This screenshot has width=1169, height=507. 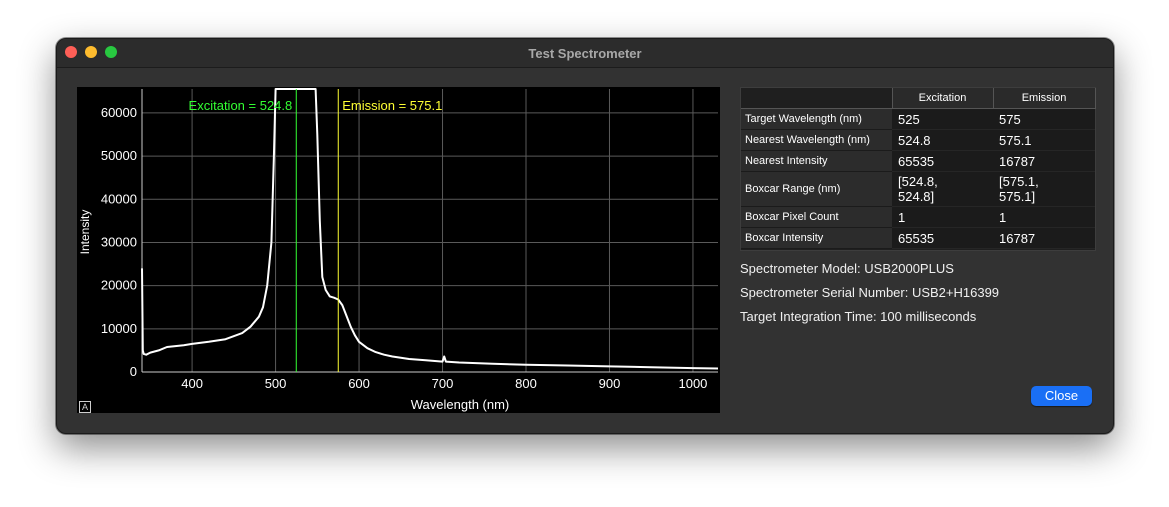 I want to click on table-row: Nearest Intensity 65535 16787, so click(x=918, y=161).